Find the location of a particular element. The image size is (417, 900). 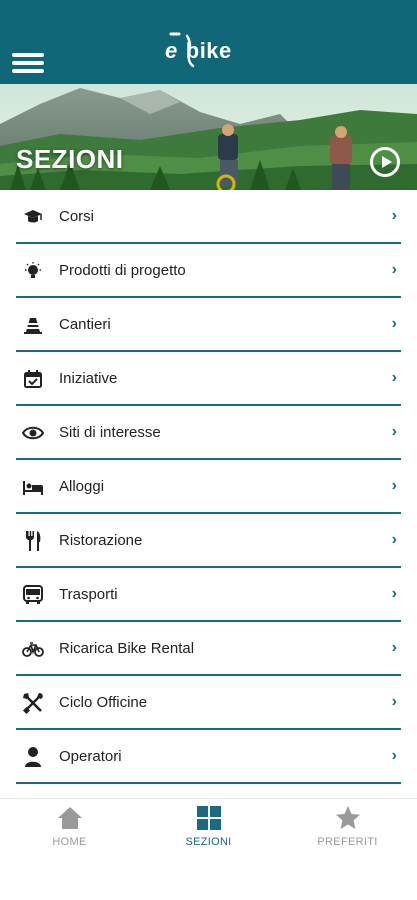

hamburger-menu-icon is located at coordinates (28, 62).